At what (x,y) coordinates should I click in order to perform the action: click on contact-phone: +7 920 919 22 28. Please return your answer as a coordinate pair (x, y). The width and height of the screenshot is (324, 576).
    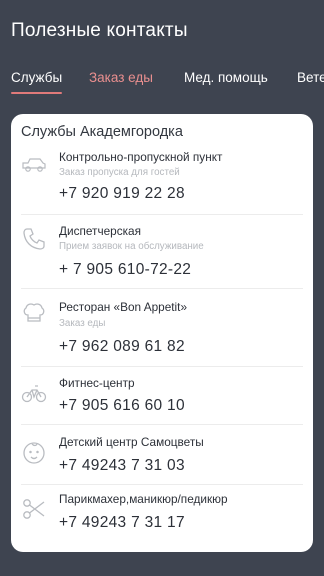
    Looking at the image, I should click on (122, 194).